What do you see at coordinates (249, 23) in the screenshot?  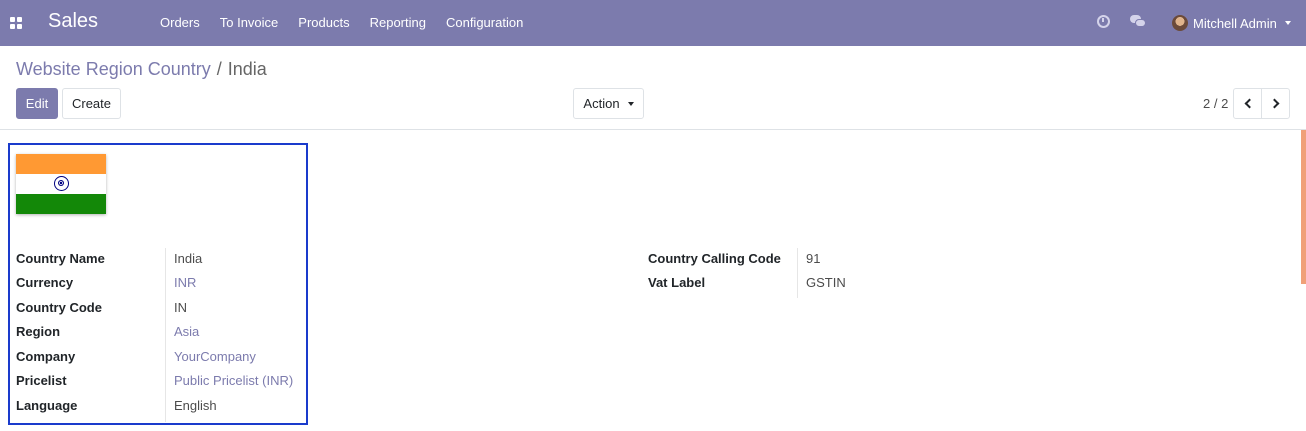 I see `menu-item-to-invoice: To Invoice` at bounding box center [249, 23].